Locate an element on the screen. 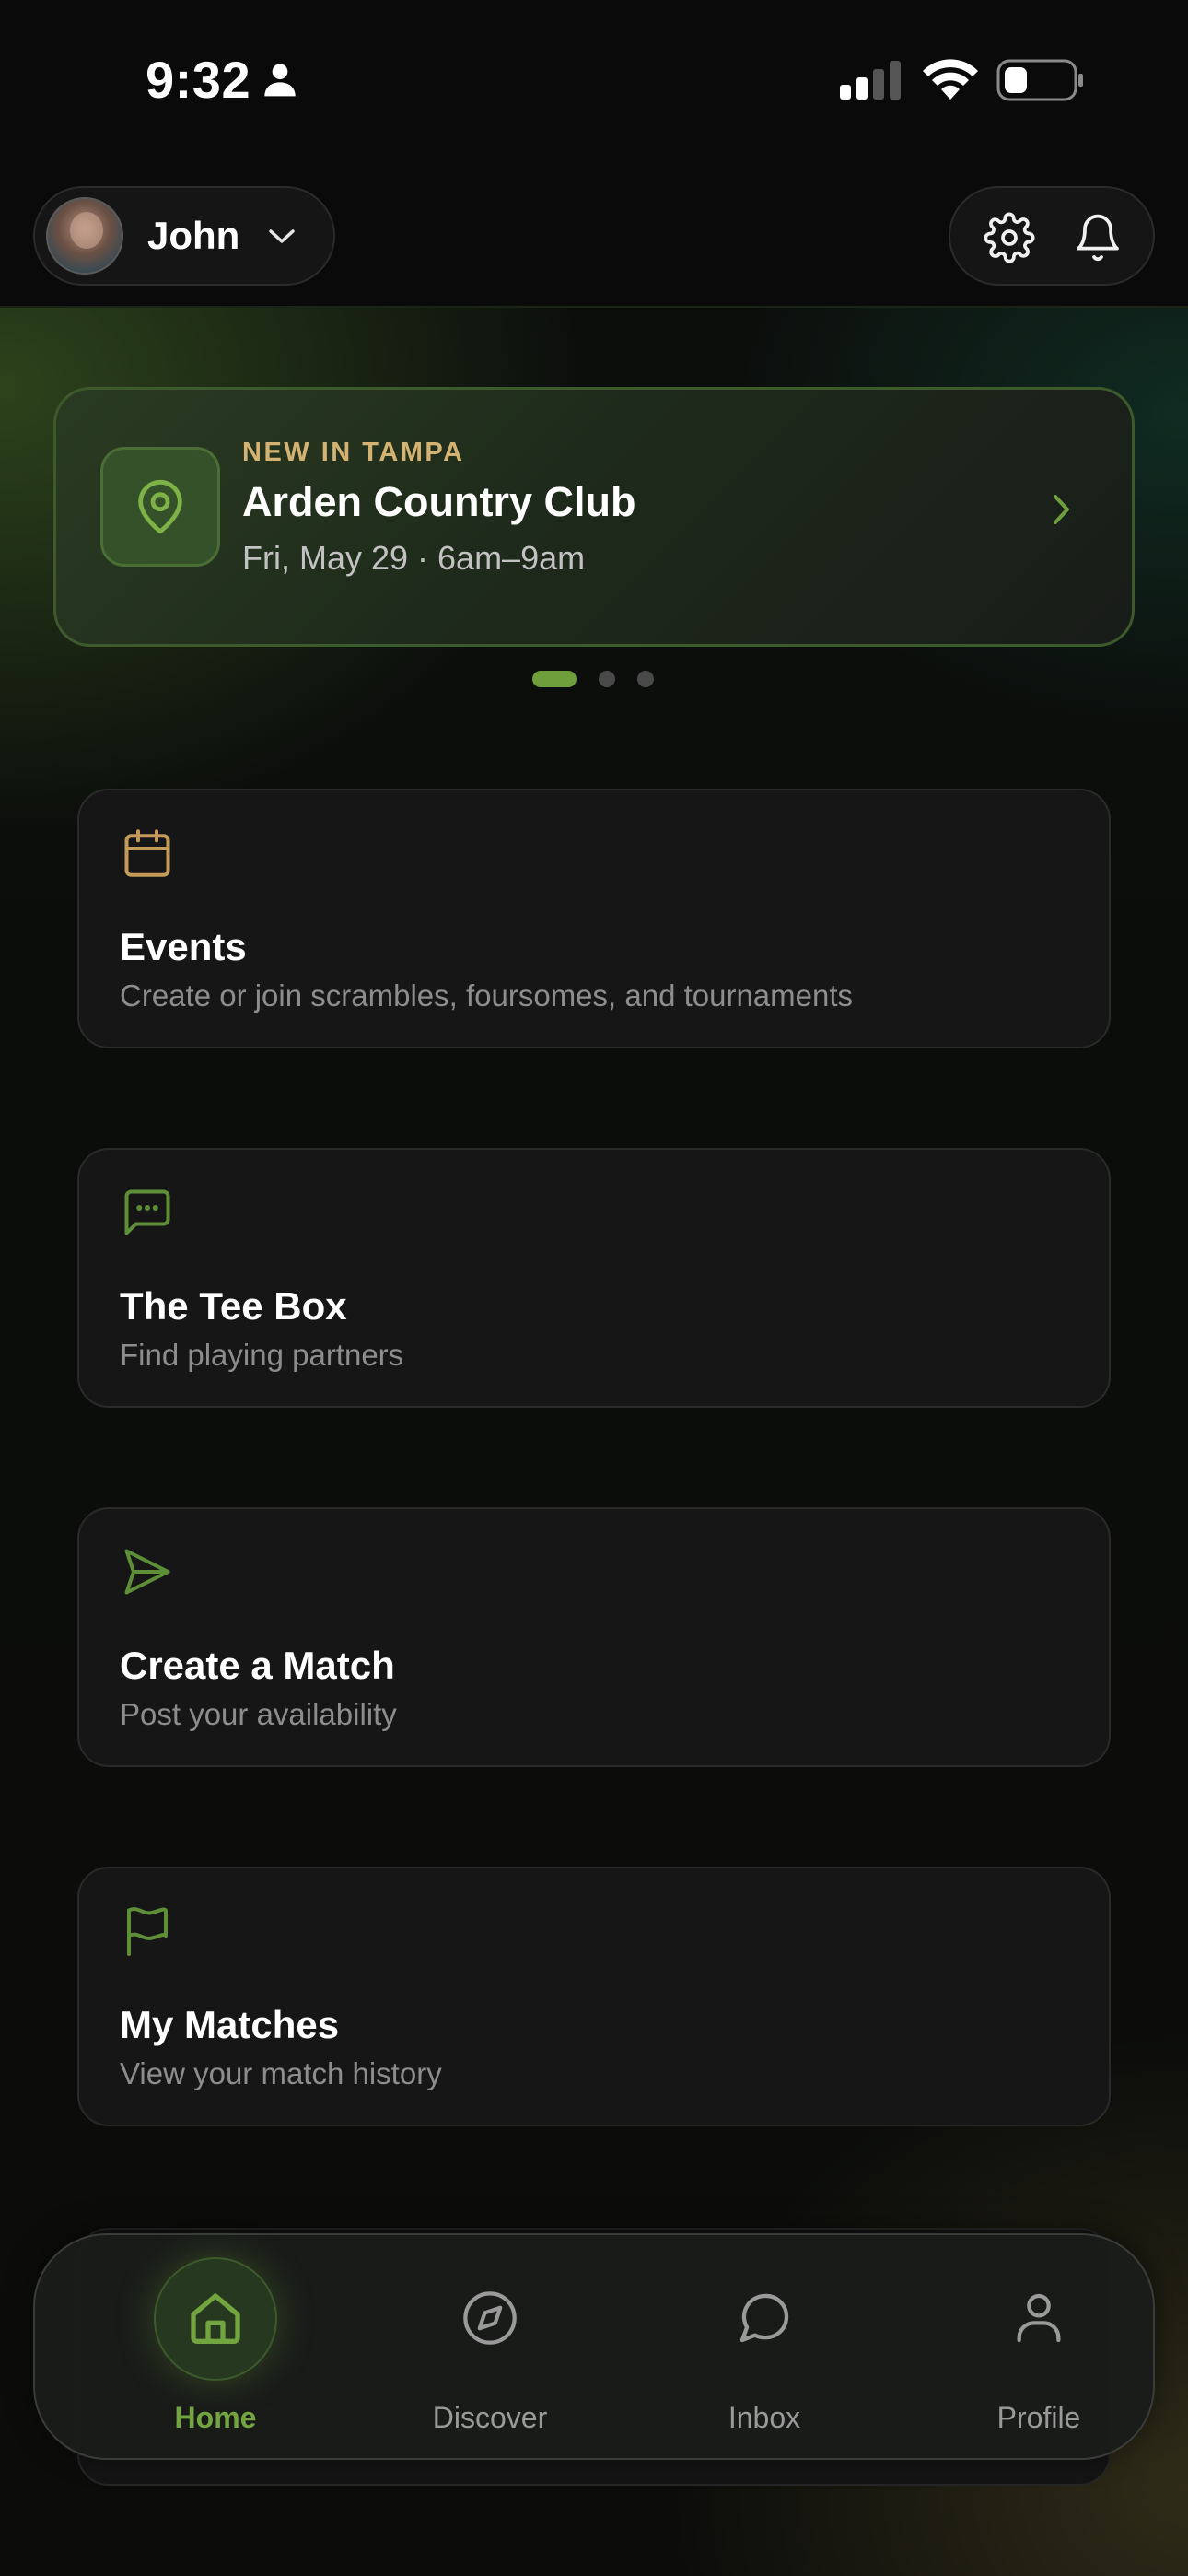 The height and width of the screenshot is (2576, 1188). card-title: My Matches is located at coordinates (230, 2024).